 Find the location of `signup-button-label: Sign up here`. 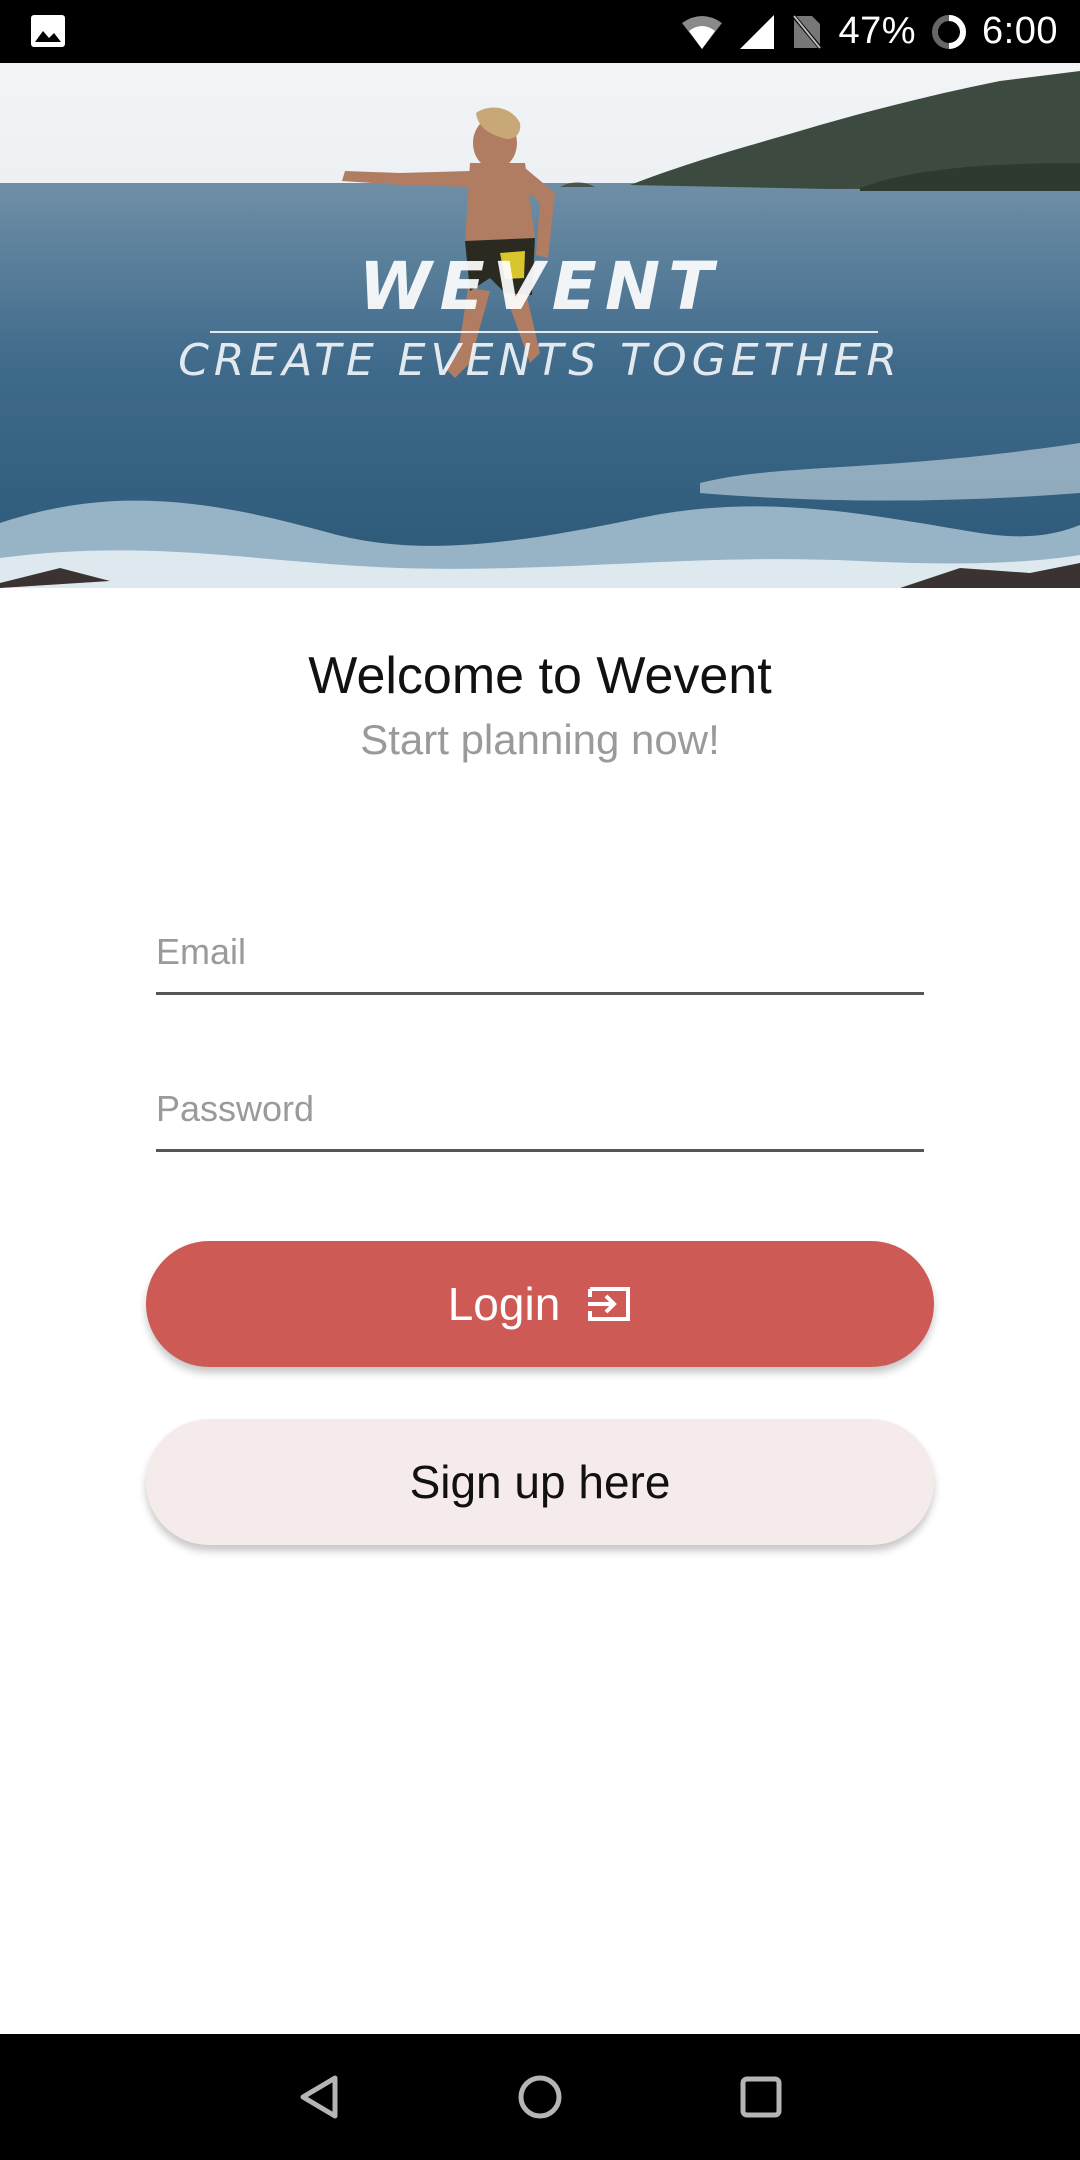

signup-button-label: Sign up here is located at coordinates (540, 1482).